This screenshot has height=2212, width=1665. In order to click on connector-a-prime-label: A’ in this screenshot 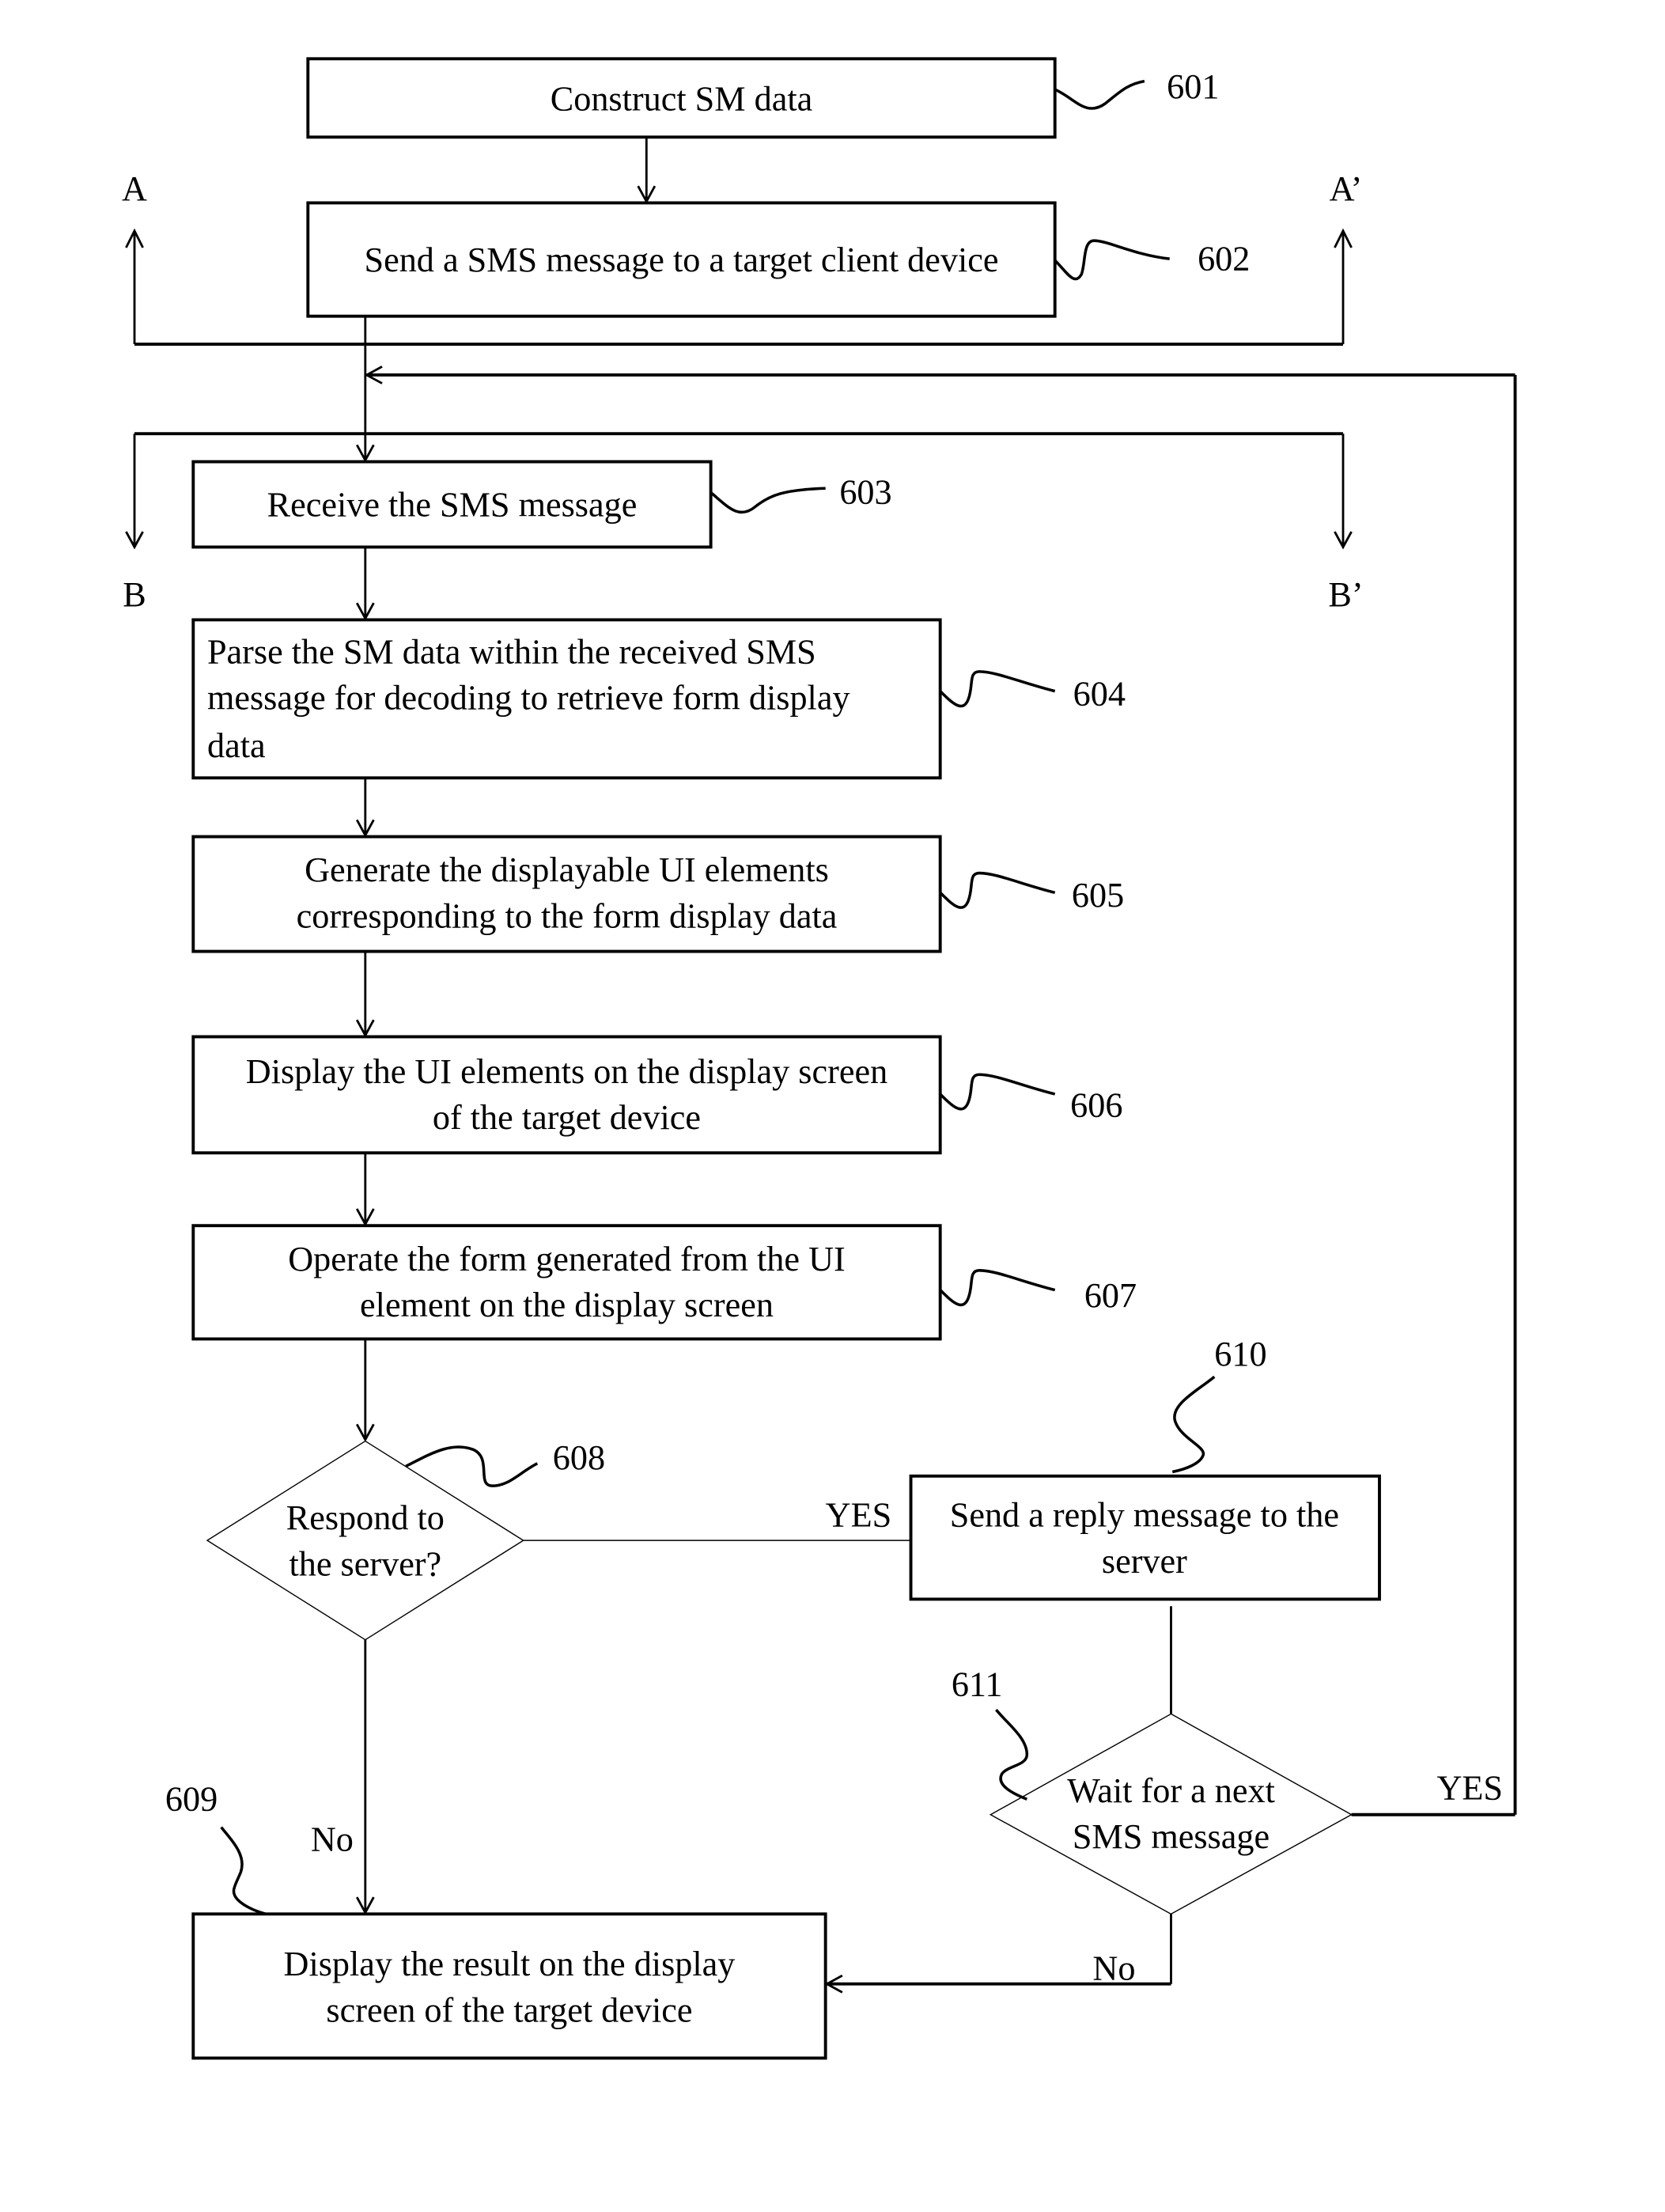, I will do `click(1346, 188)`.